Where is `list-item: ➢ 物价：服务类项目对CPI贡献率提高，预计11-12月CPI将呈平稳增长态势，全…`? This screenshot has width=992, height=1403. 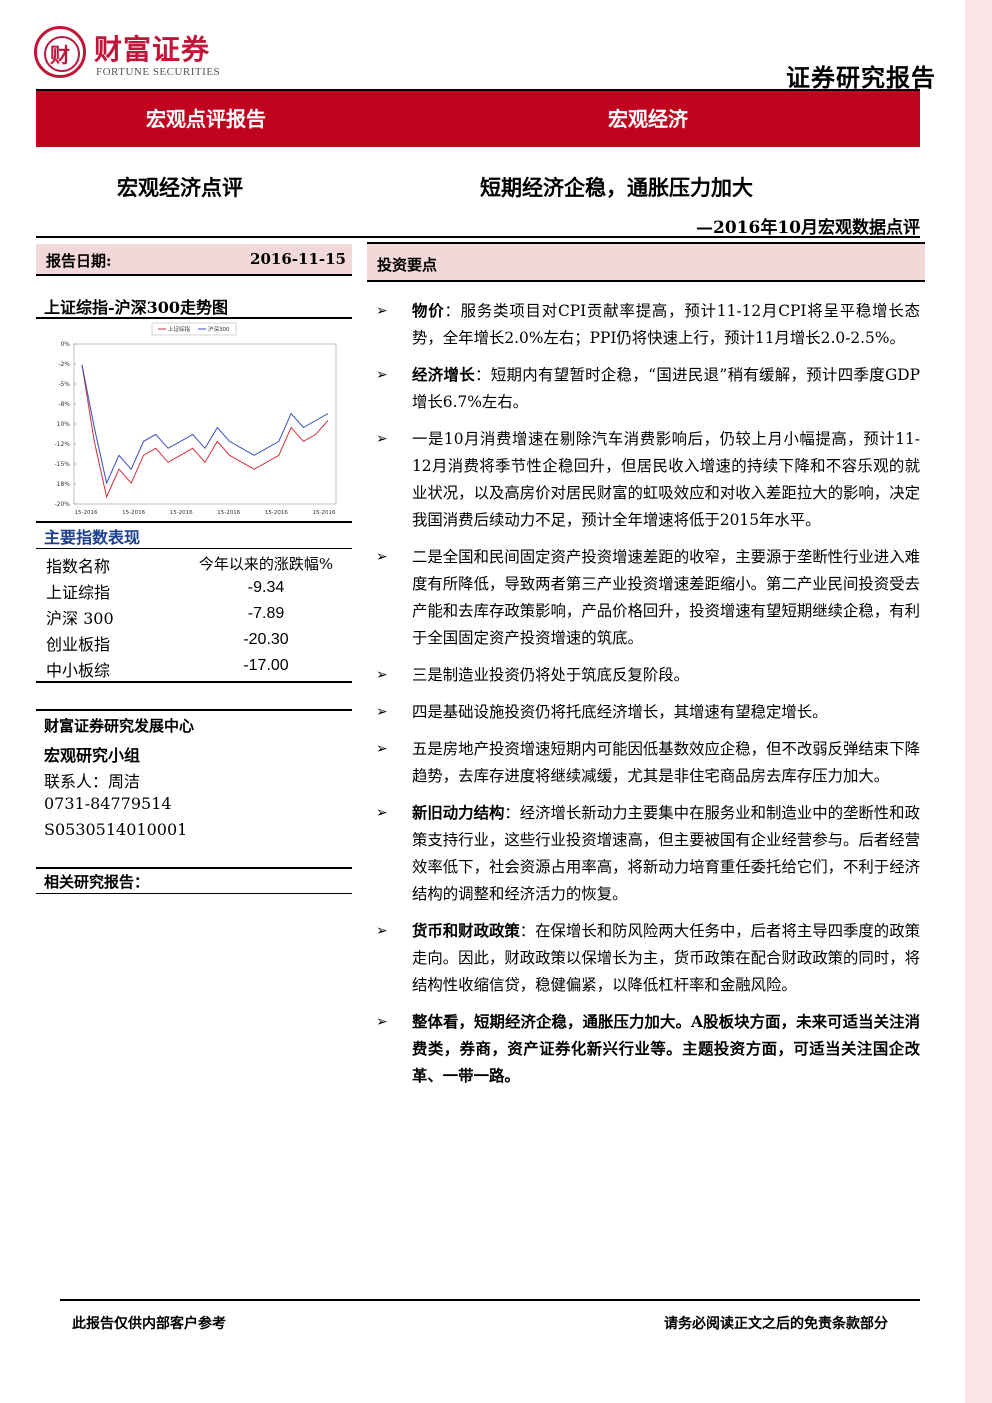 list-item: ➢ 物价：服务类项目对CPI贡献率提高，预计11-12月CPI将呈平稳增长态势，全… is located at coordinates (646, 325).